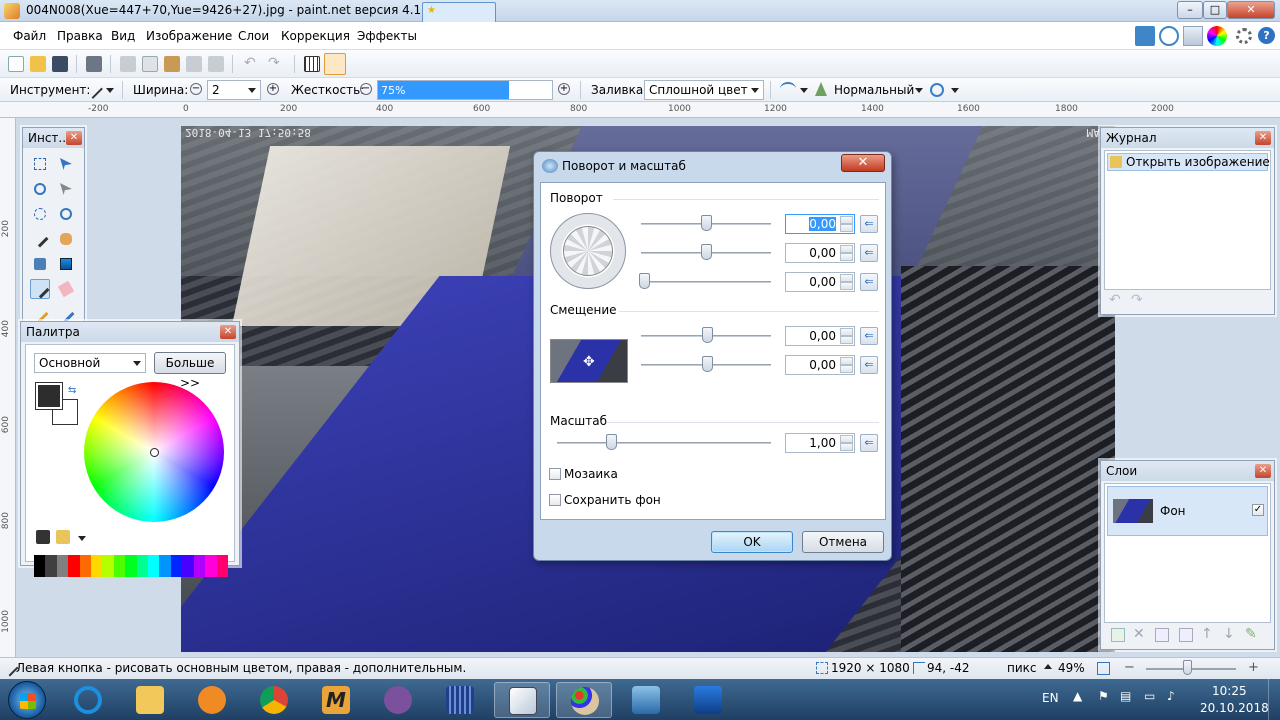  Describe the element at coordinates (66, 164) in the screenshot. I see `move-selection-tool` at that location.